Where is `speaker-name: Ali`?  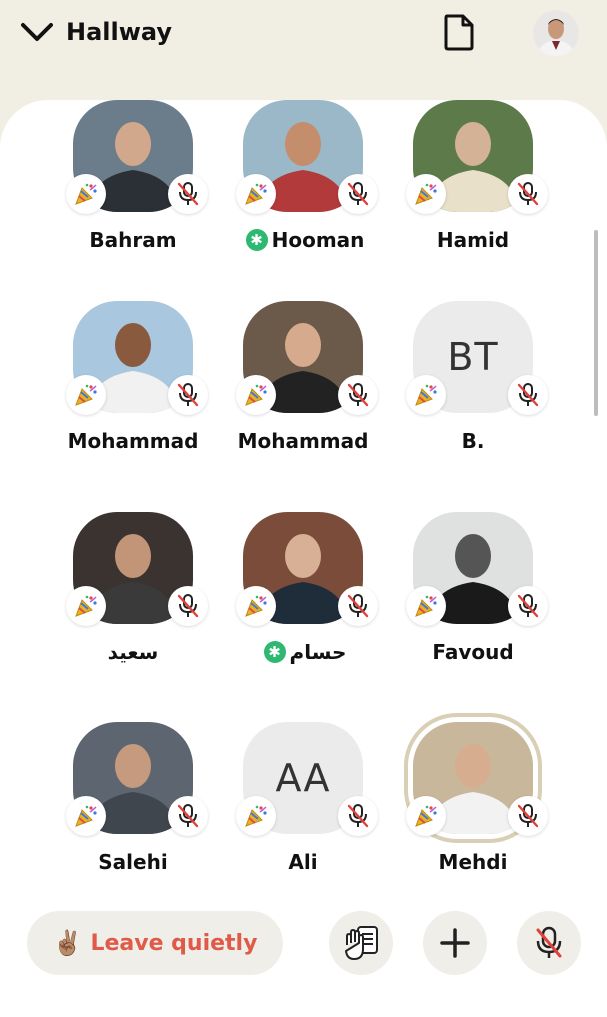 speaker-name: Ali is located at coordinates (303, 862).